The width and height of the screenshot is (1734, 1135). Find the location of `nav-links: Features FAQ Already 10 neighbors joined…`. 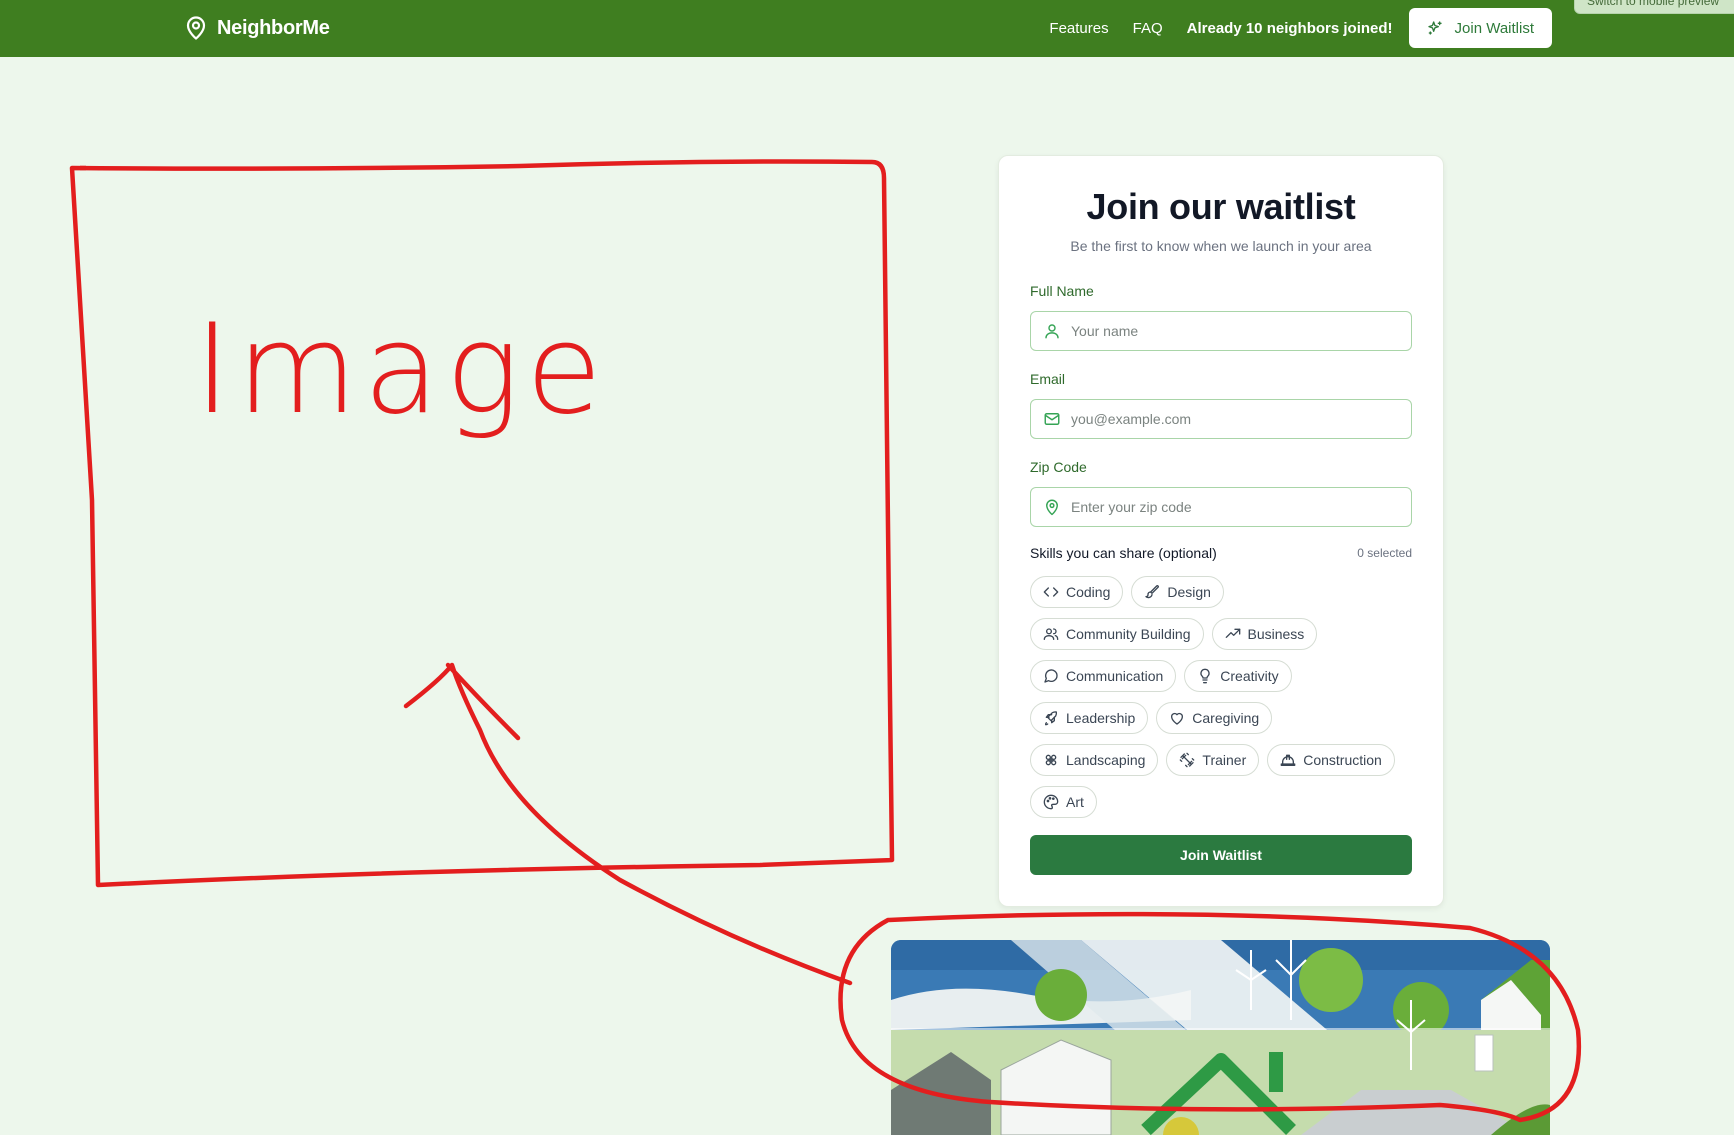

nav-links: Features FAQ Already 10 neighbors joined… is located at coordinates (1300, 28).